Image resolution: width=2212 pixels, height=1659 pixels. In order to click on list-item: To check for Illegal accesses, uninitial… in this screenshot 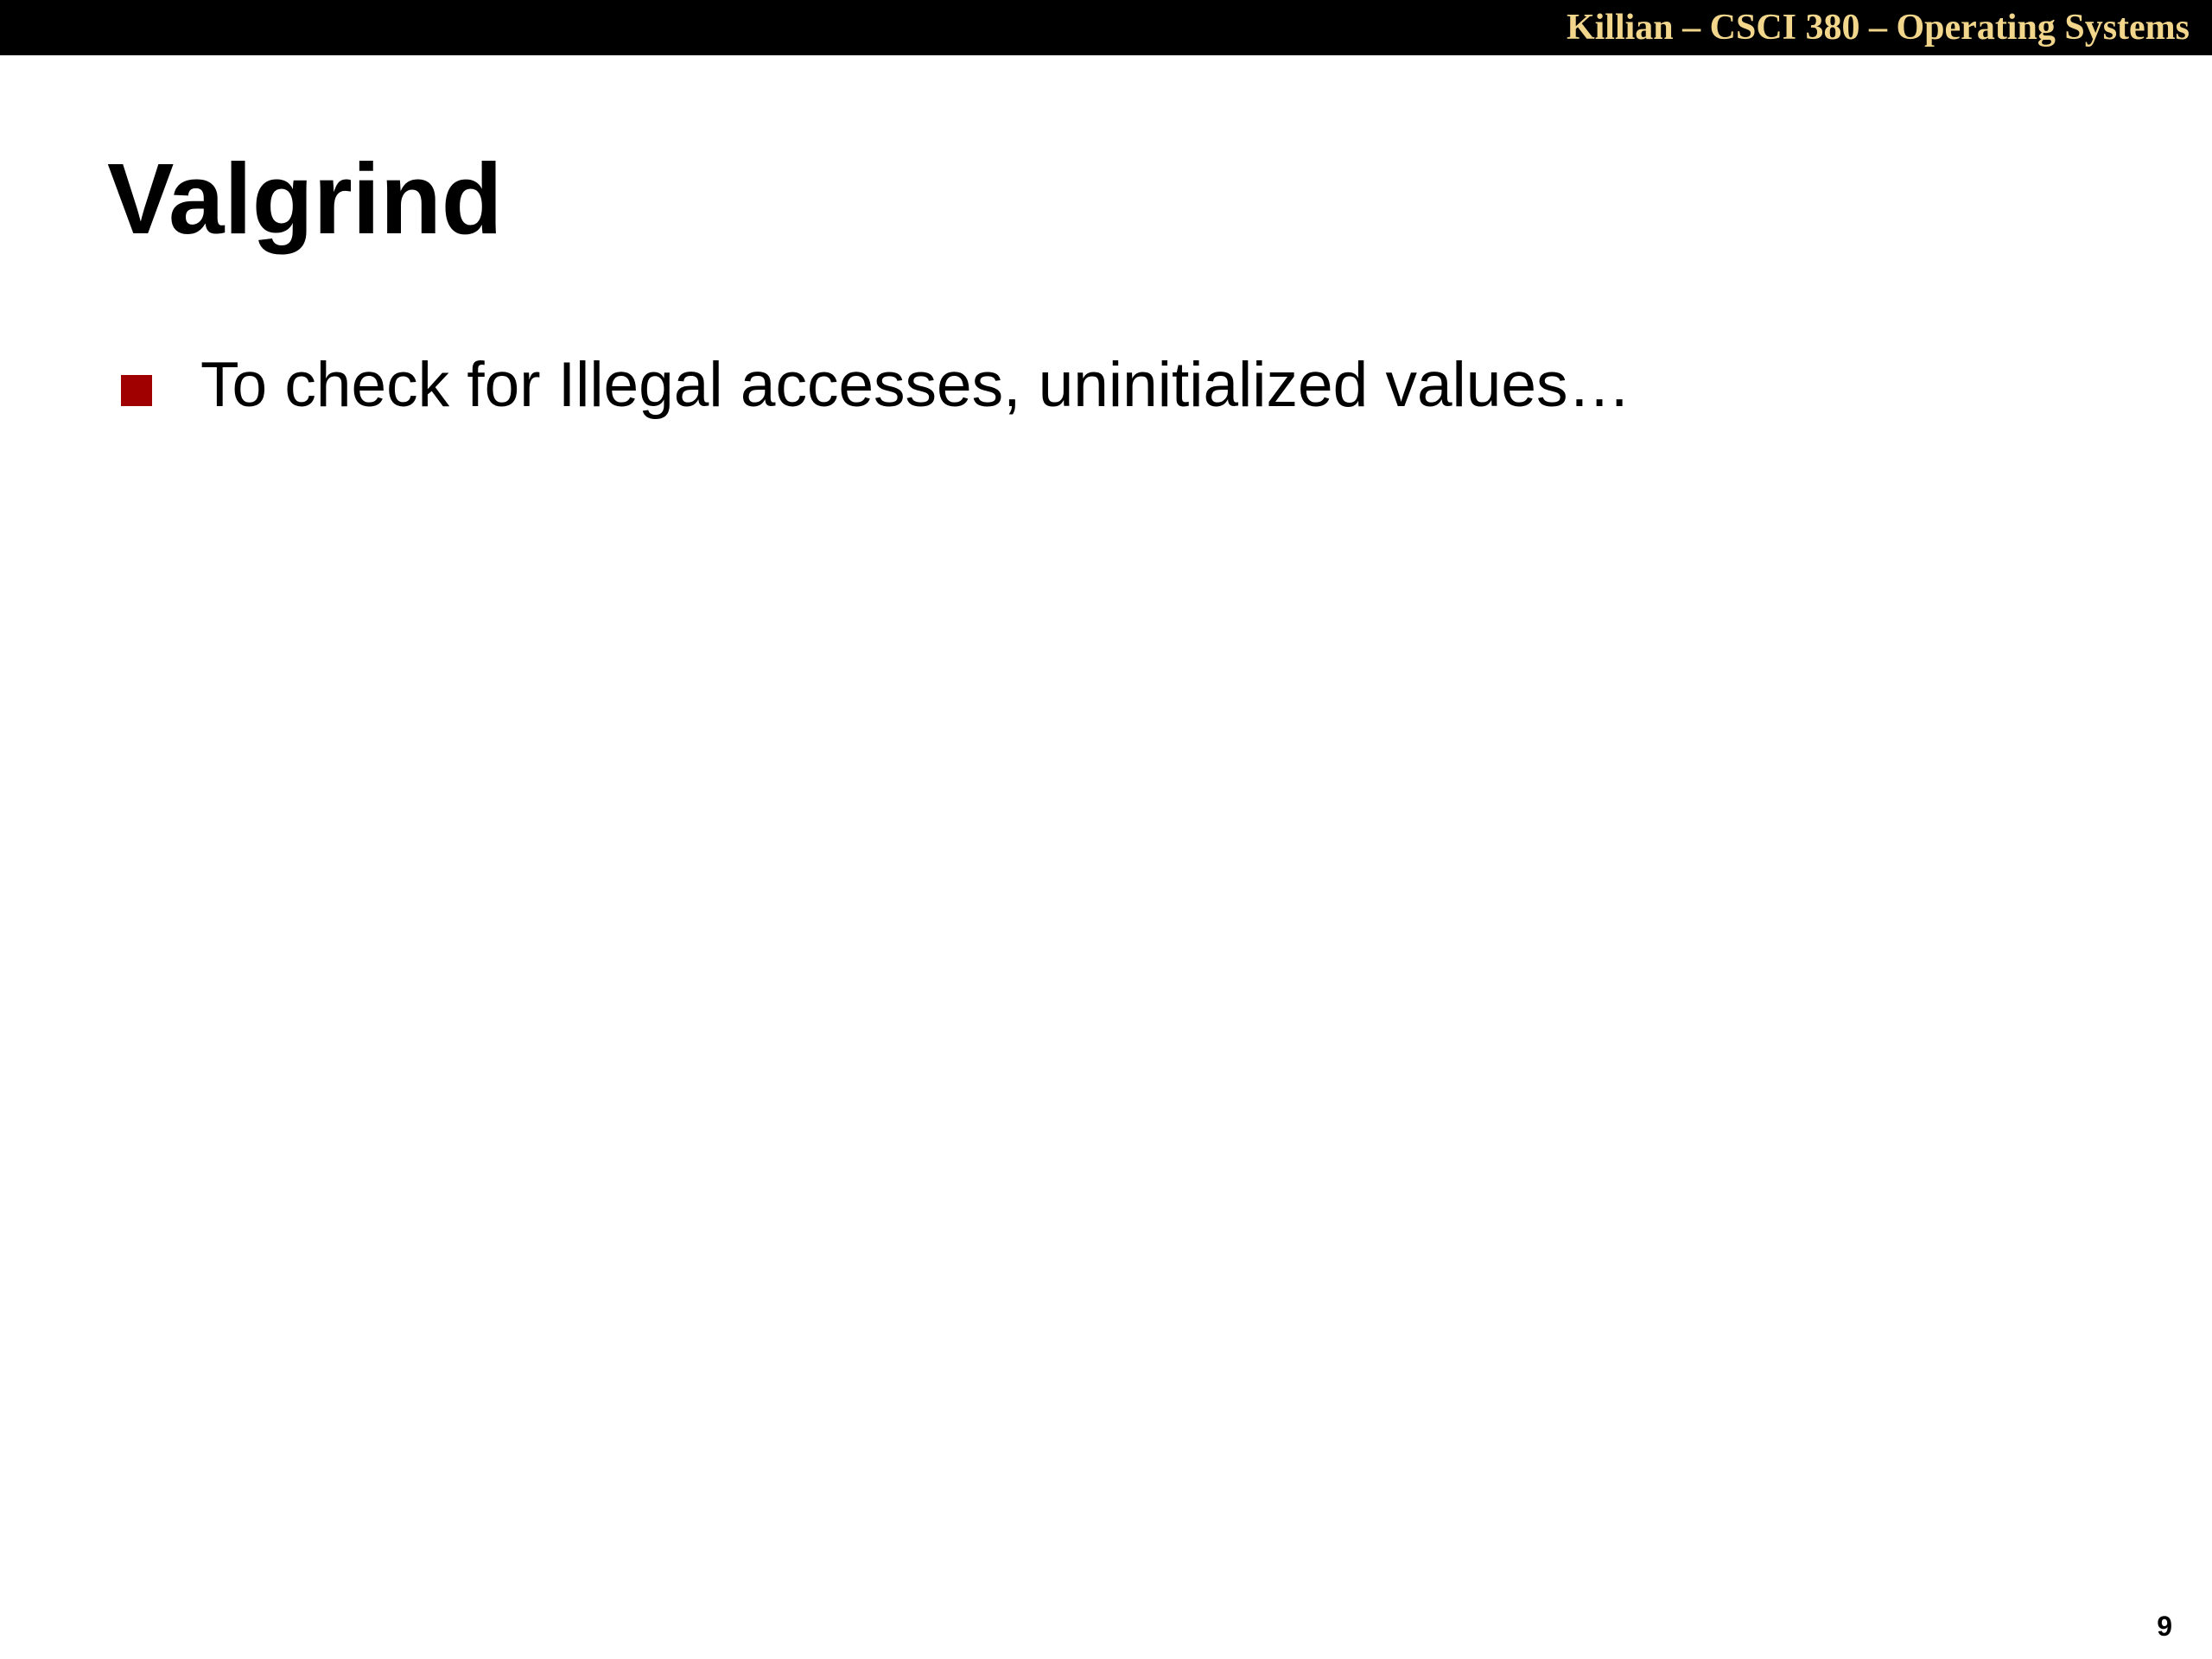, I will do `click(875, 385)`.